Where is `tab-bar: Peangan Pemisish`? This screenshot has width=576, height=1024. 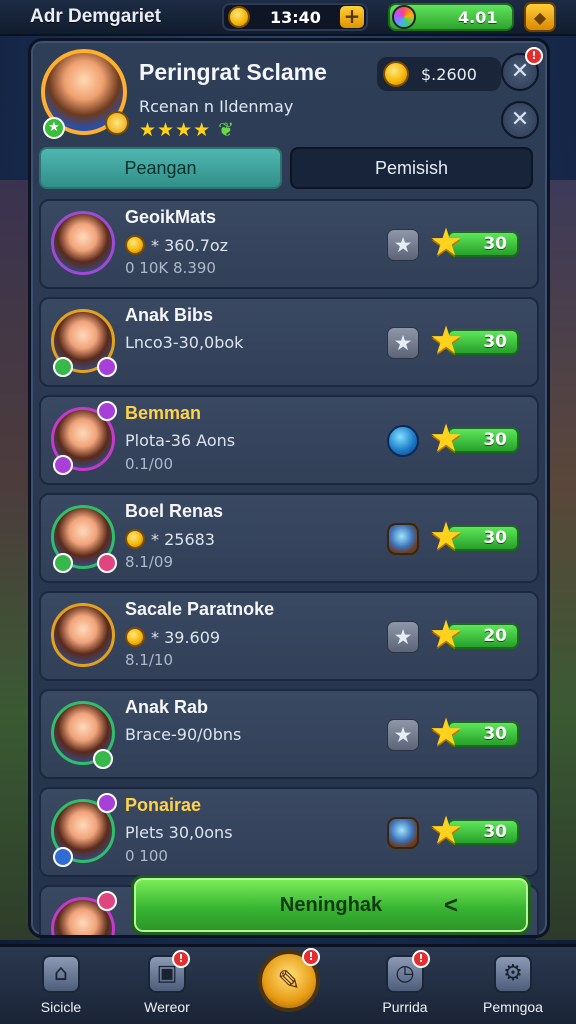 tab-bar: Peangan Pemisish is located at coordinates (286, 168).